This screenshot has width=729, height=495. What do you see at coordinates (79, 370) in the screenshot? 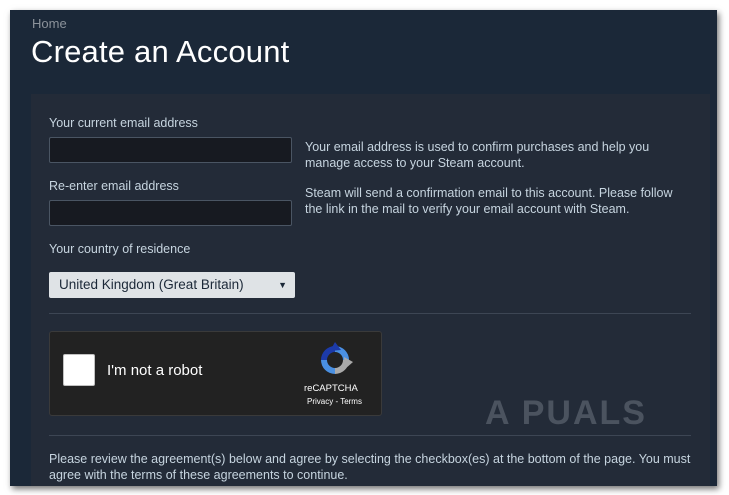
I see `recaptcha-checkbox` at bounding box center [79, 370].